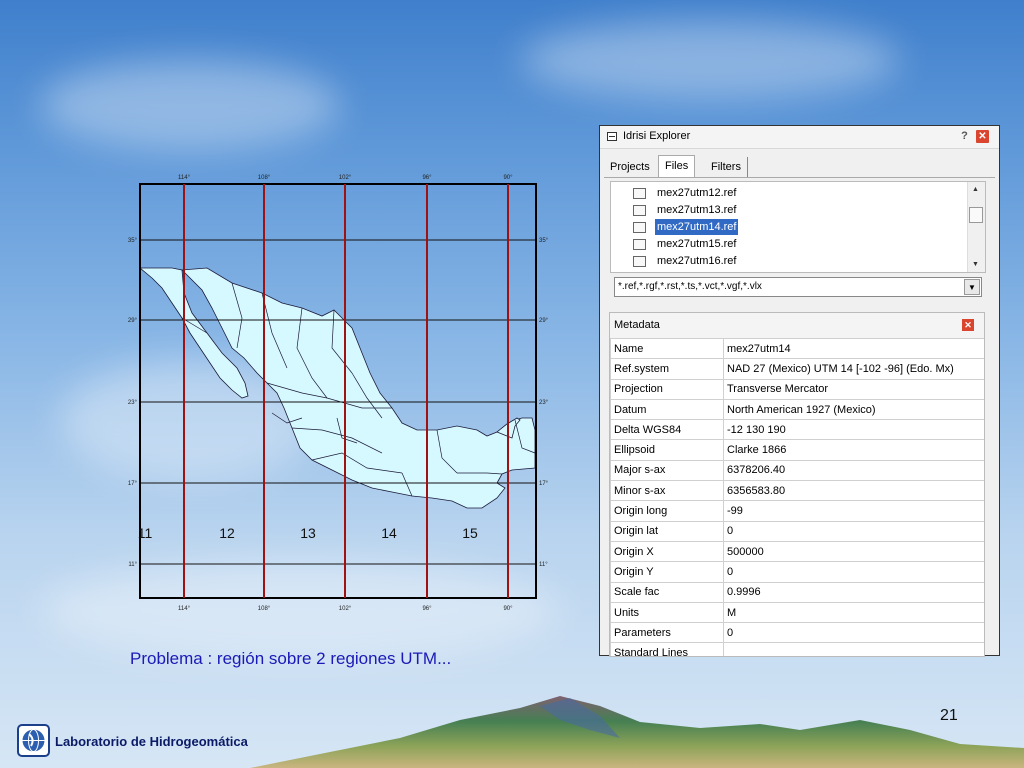 This screenshot has height=768, width=1024. Describe the element at coordinates (151, 741) in the screenshot. I see `lab-name: Laboratorio de Hidrogeomática` at that location.